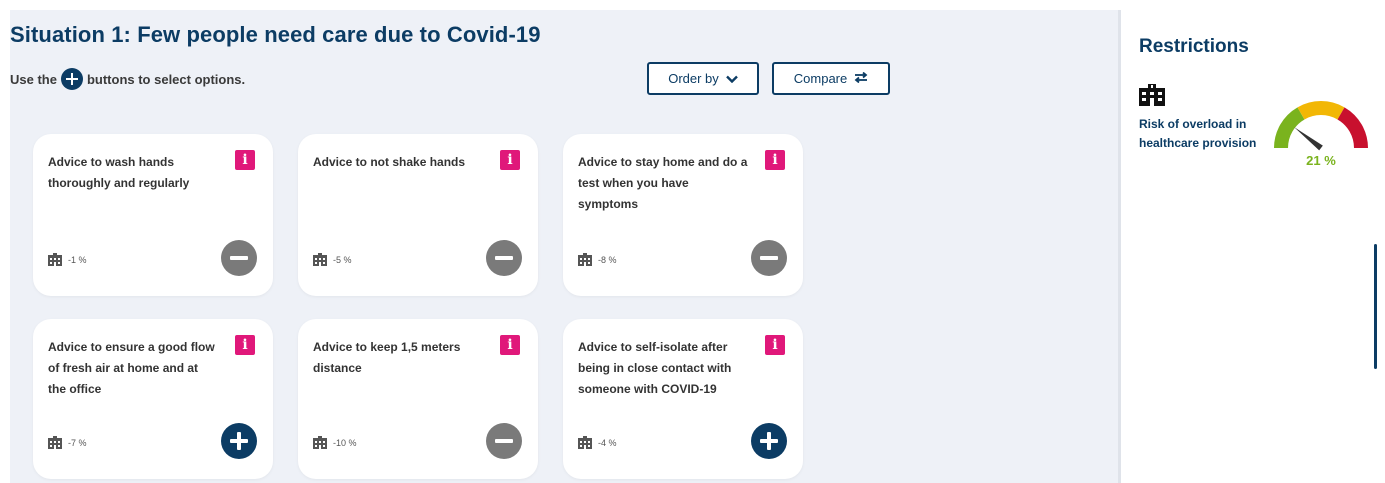  What do you see at coordinates (77, 442) in the screenshot?
I see `impact-value: -7 %` at bounding box center [77, 442].